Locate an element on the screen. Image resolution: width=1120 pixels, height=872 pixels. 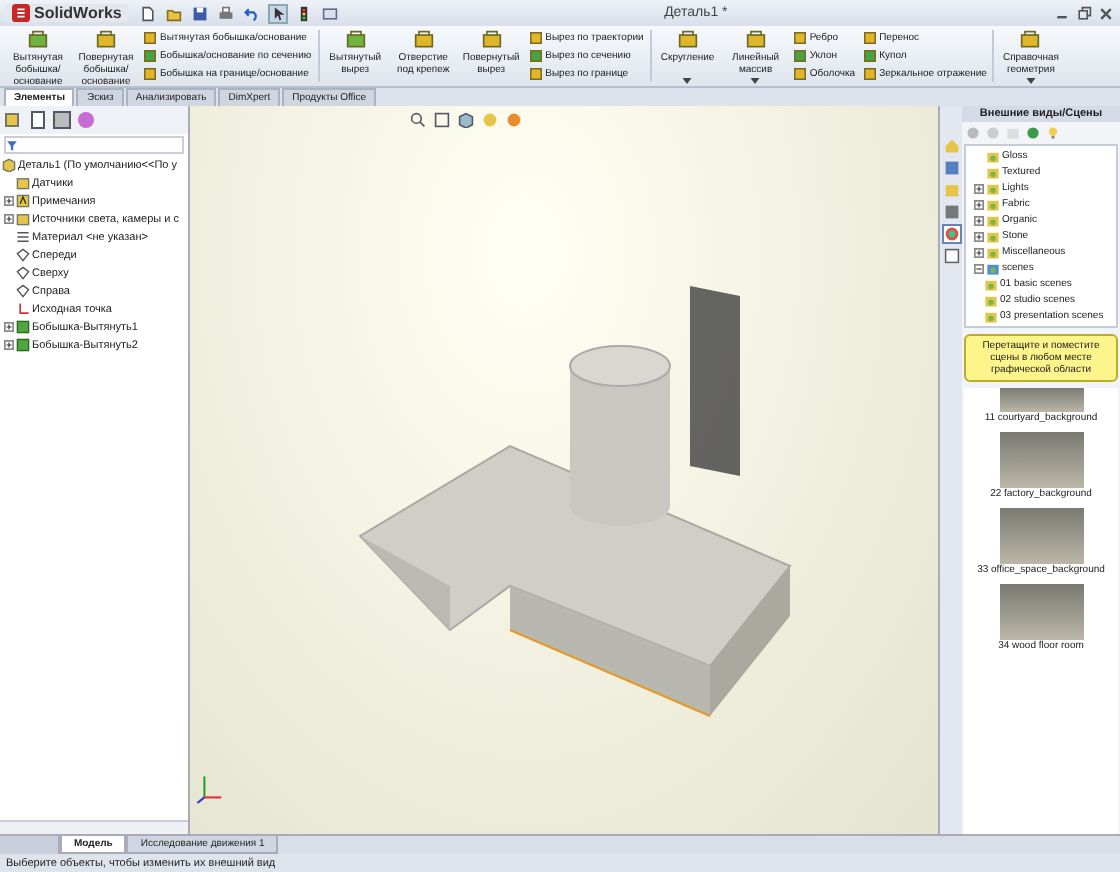
zoom-area-icon is located at coordinates (442, 120).